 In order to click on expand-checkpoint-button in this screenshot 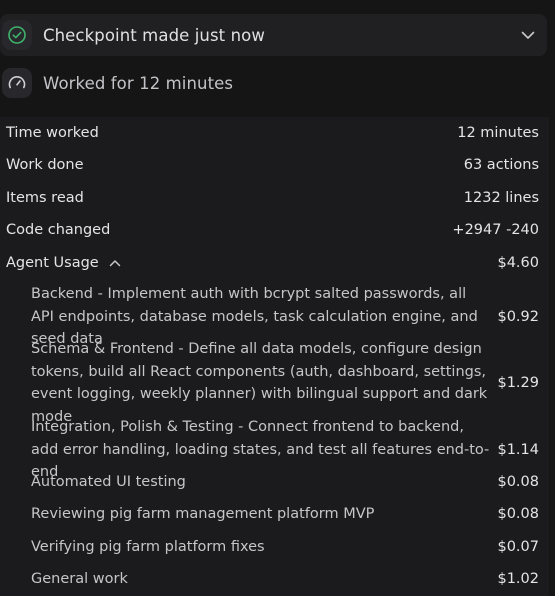, I will do `click(528, 35)`.